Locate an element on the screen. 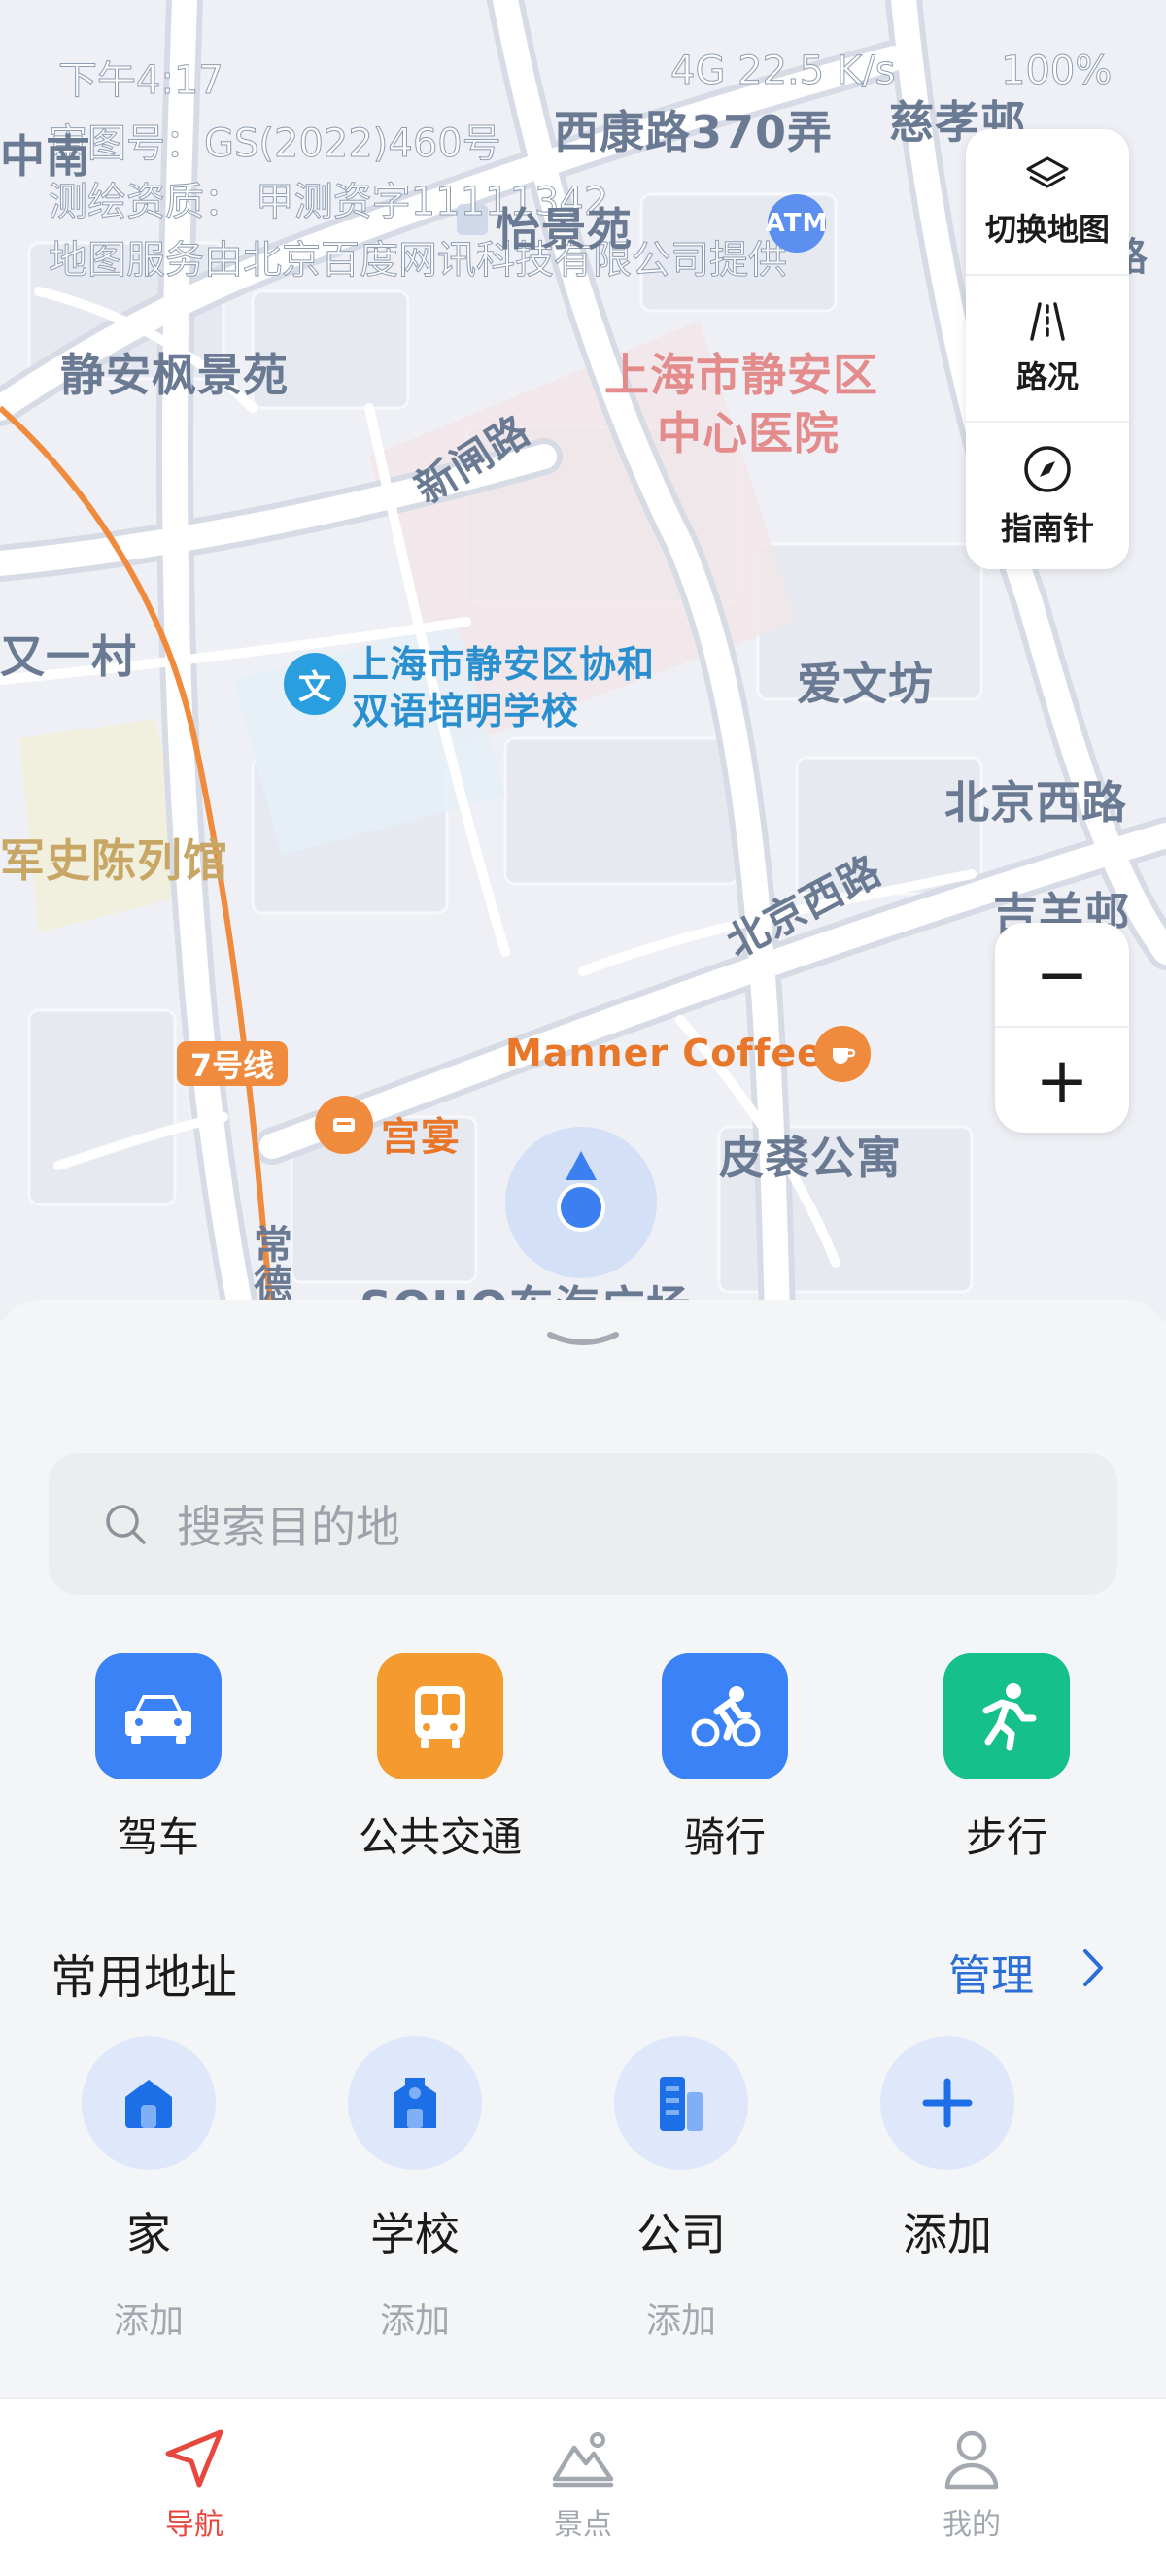  tab-scenic: 景点 is located at coordinates (583, 2483).